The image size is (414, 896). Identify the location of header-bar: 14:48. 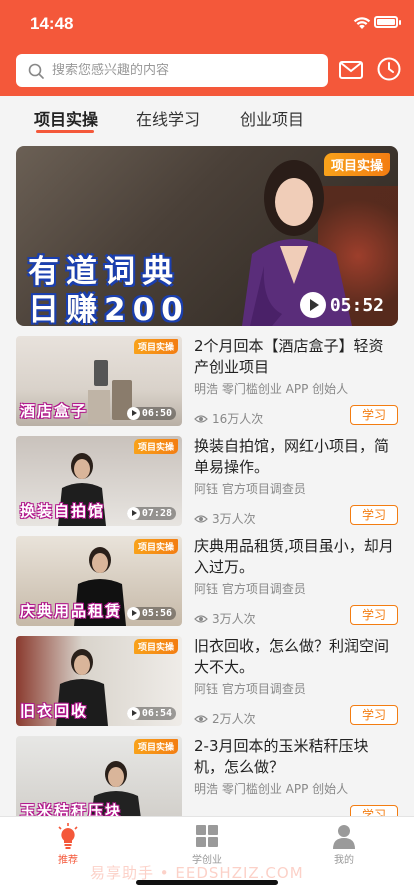
(207, 48).